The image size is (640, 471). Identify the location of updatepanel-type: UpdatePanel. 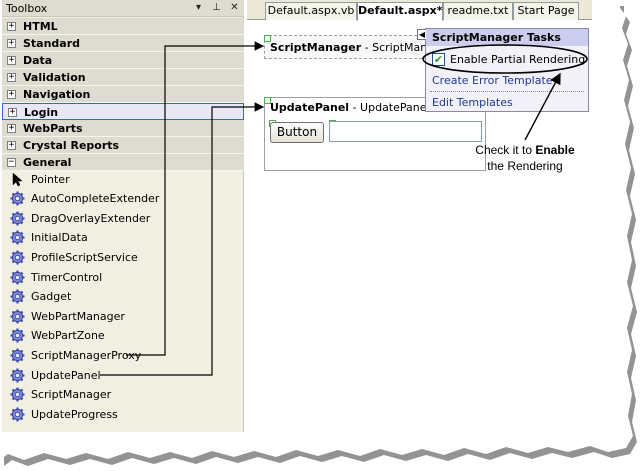
(310, 107).